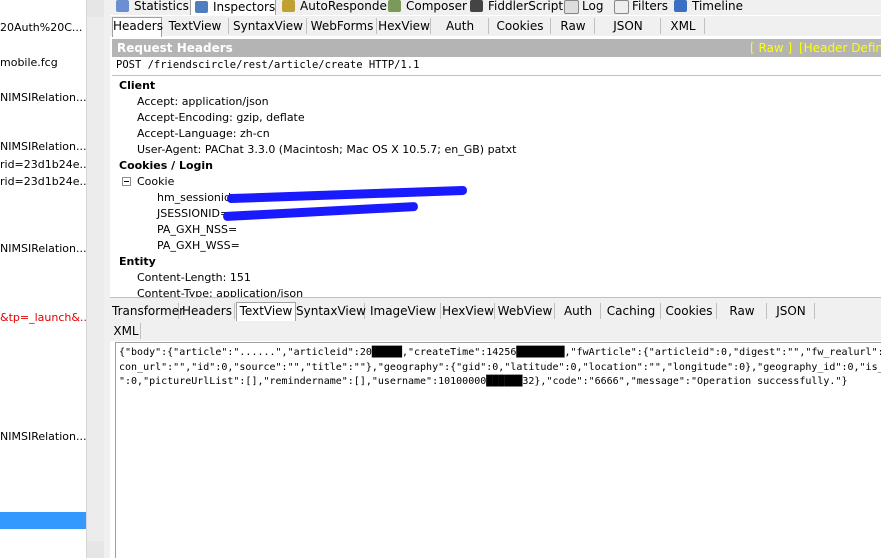  What do you see at coordinates (175, 48) in the screenshot?
I see `request-headers-title: Request Headers` at bounding box center [175, 48].